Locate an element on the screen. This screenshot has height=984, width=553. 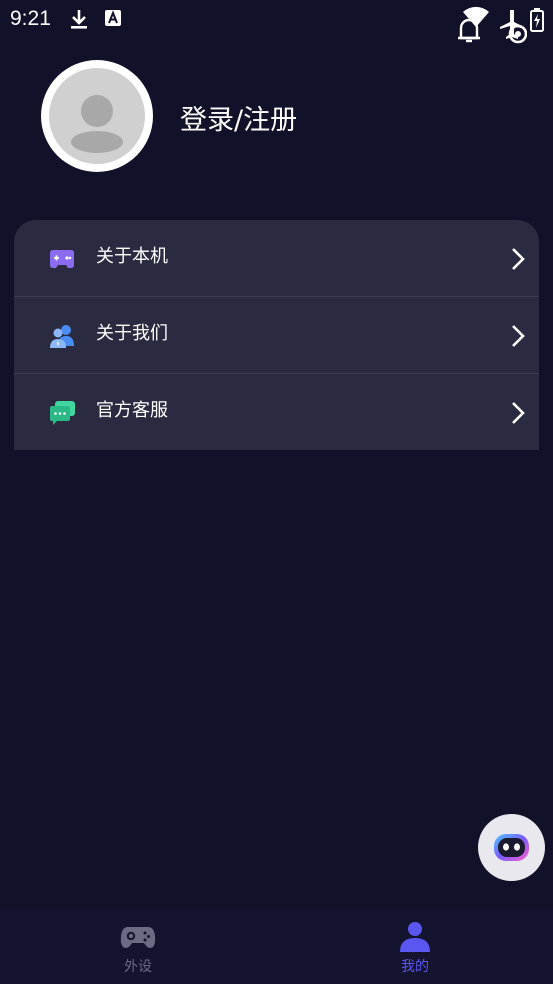
avatar is located at coordinates (97, 116).